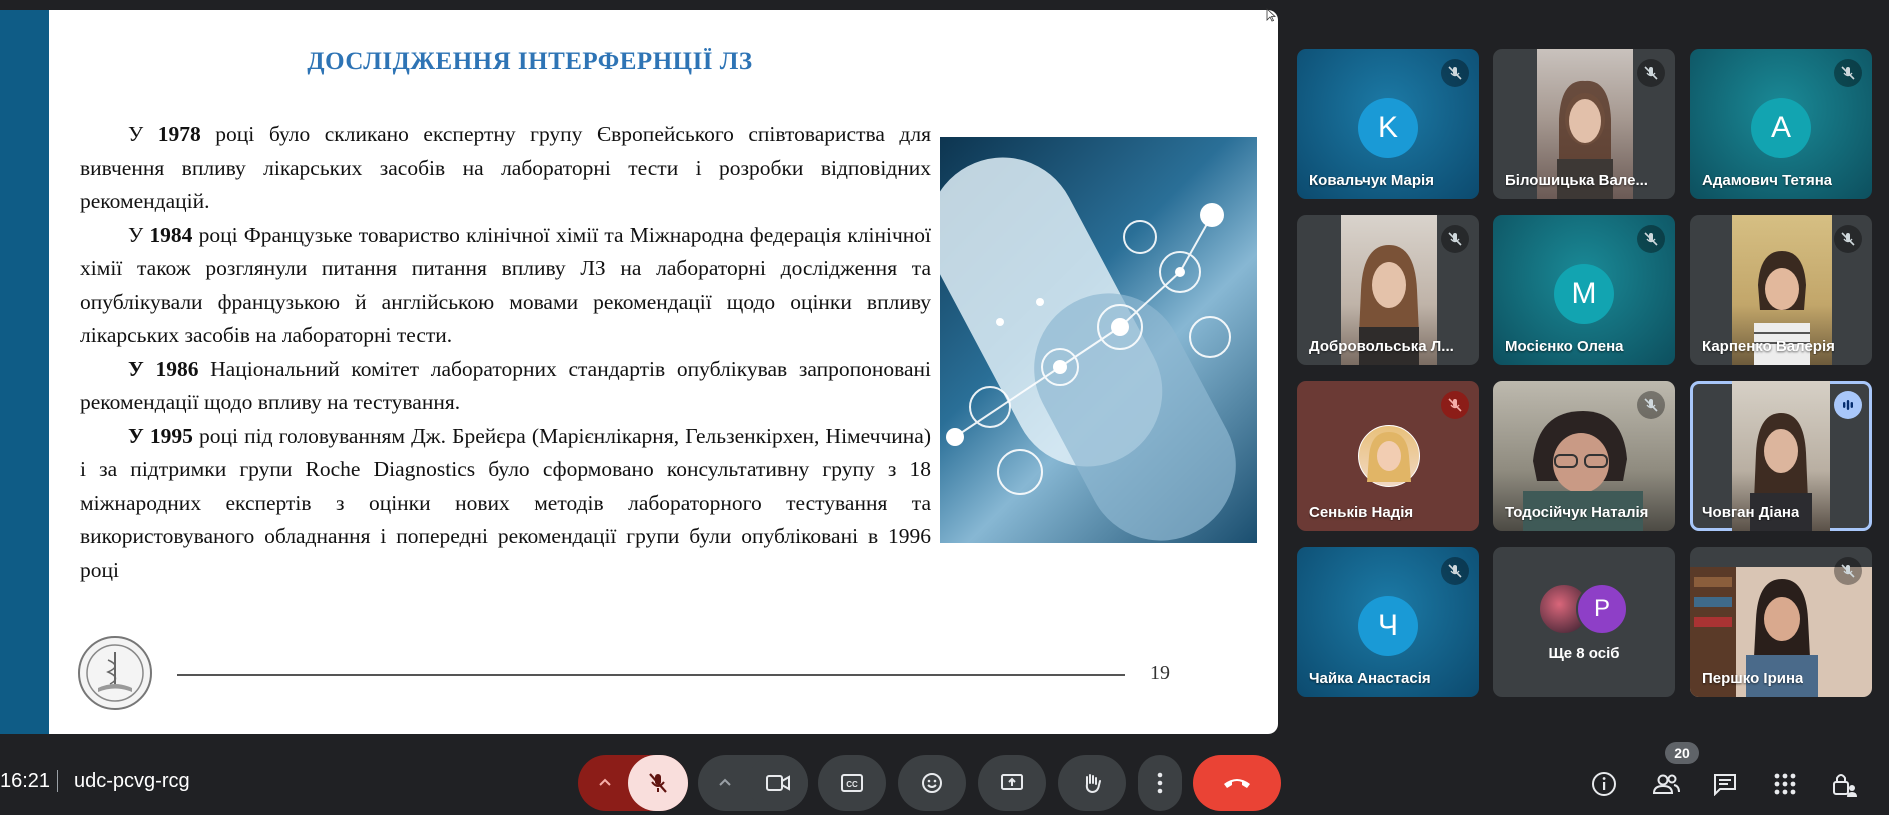 This screenshot has height=815, width=1889. Describe the element at coordinates (1584, 456) in the screenshot. I see `participant-tile: Тодосійчук Наталія` at that location.